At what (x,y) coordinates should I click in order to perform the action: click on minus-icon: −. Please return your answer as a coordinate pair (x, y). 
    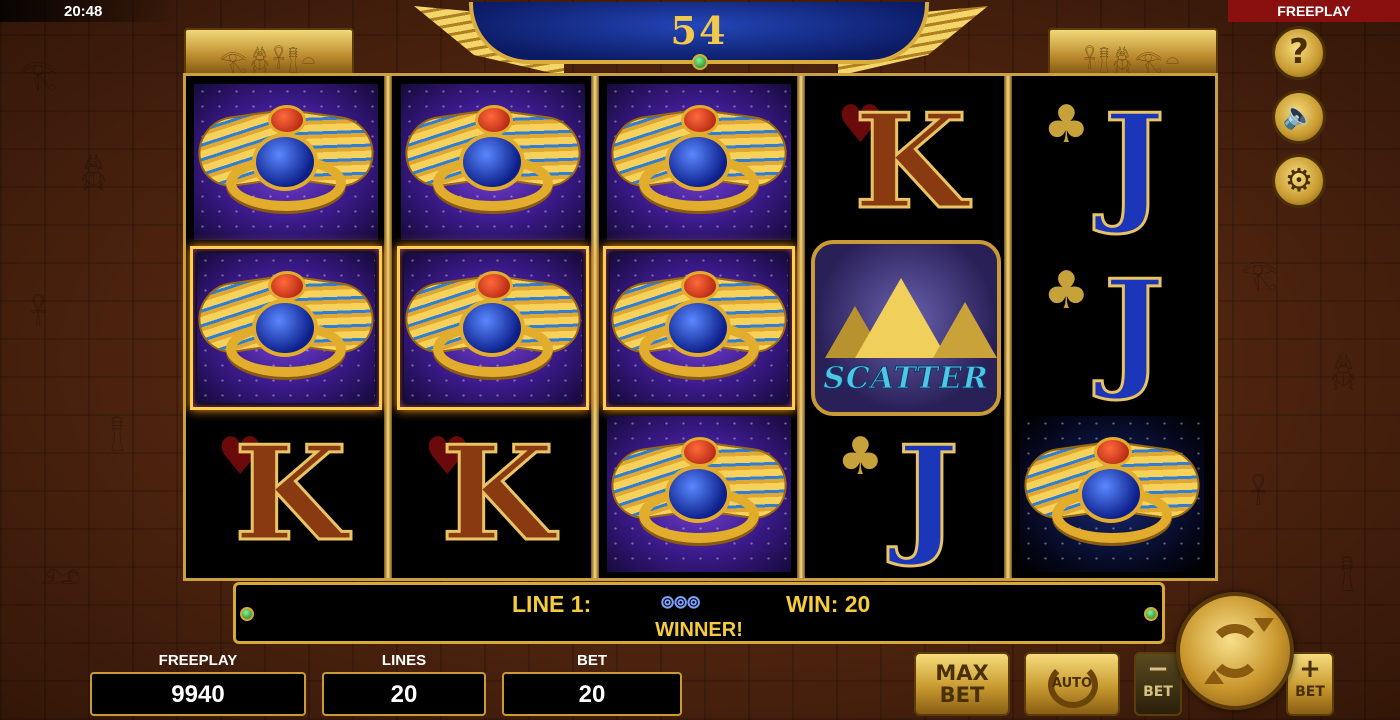
    Looking at the image, I should click on (1158, 669).